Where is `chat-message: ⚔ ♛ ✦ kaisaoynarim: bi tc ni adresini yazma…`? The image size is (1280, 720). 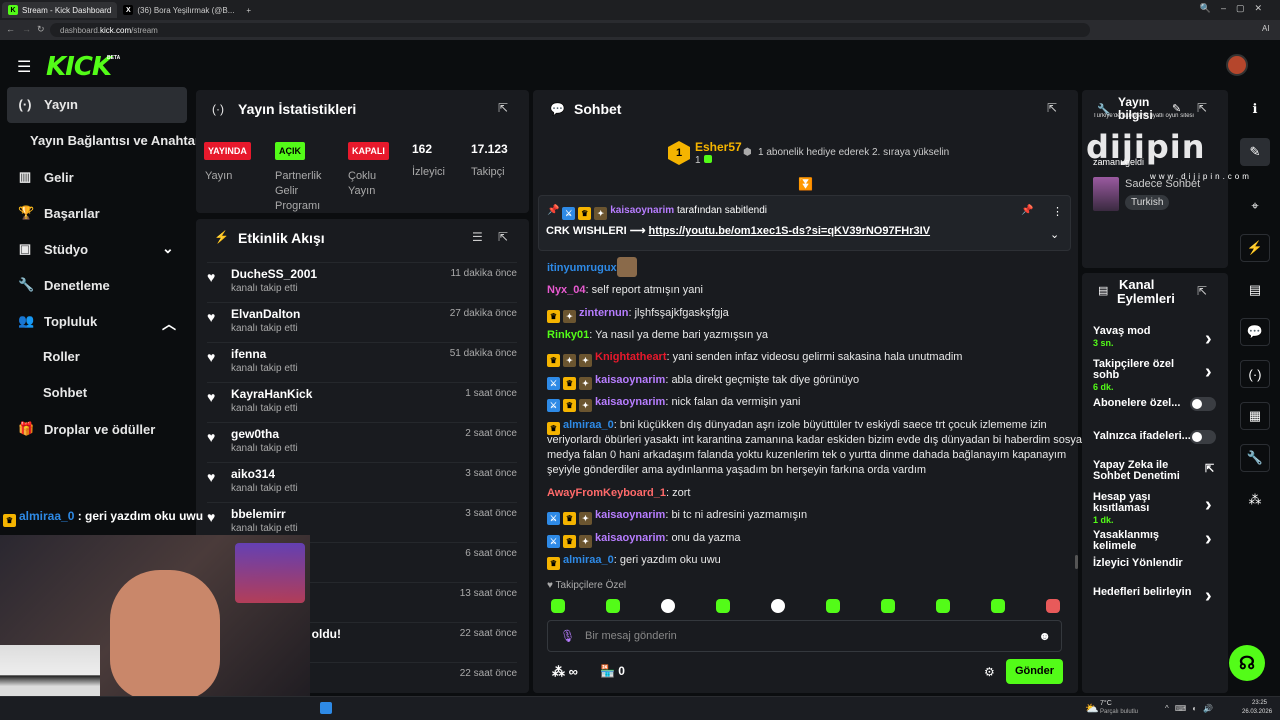 chat-message: ⚔ ♛ ✦ kaisaoynarim: bi tc ni adresini yazma… is located at coordinates (677, 517).